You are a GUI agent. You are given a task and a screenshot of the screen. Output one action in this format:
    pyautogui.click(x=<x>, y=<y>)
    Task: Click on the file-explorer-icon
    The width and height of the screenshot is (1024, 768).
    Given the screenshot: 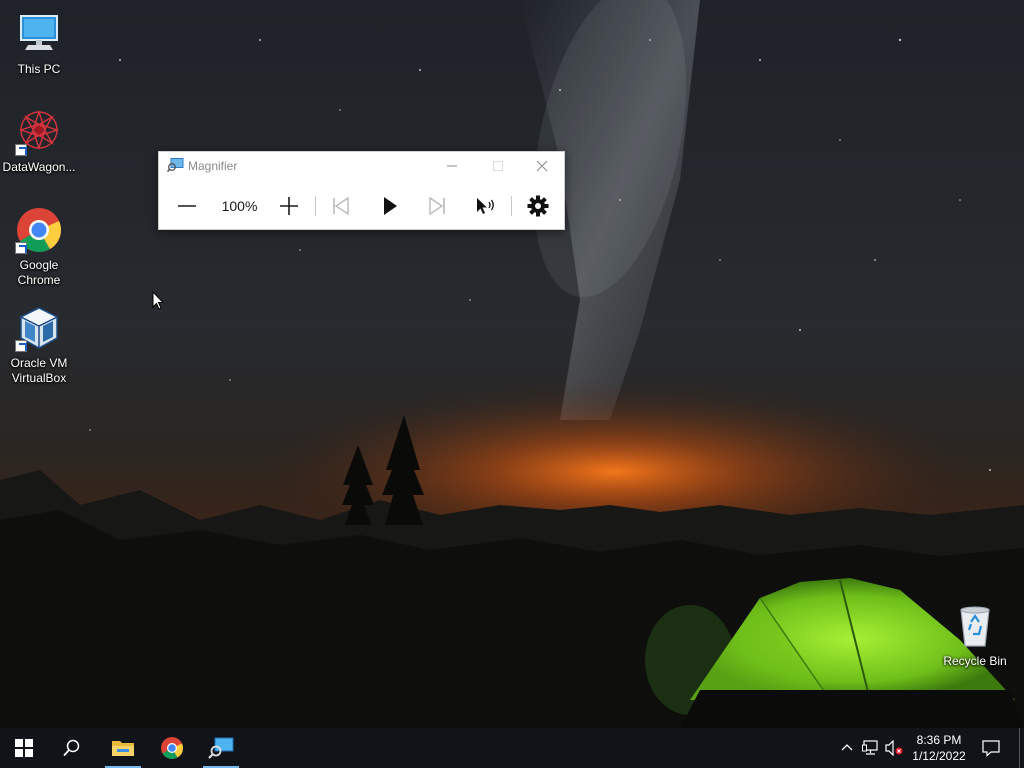 What is the action you would take?
    pyautogui.click(x=123, y=748)
    